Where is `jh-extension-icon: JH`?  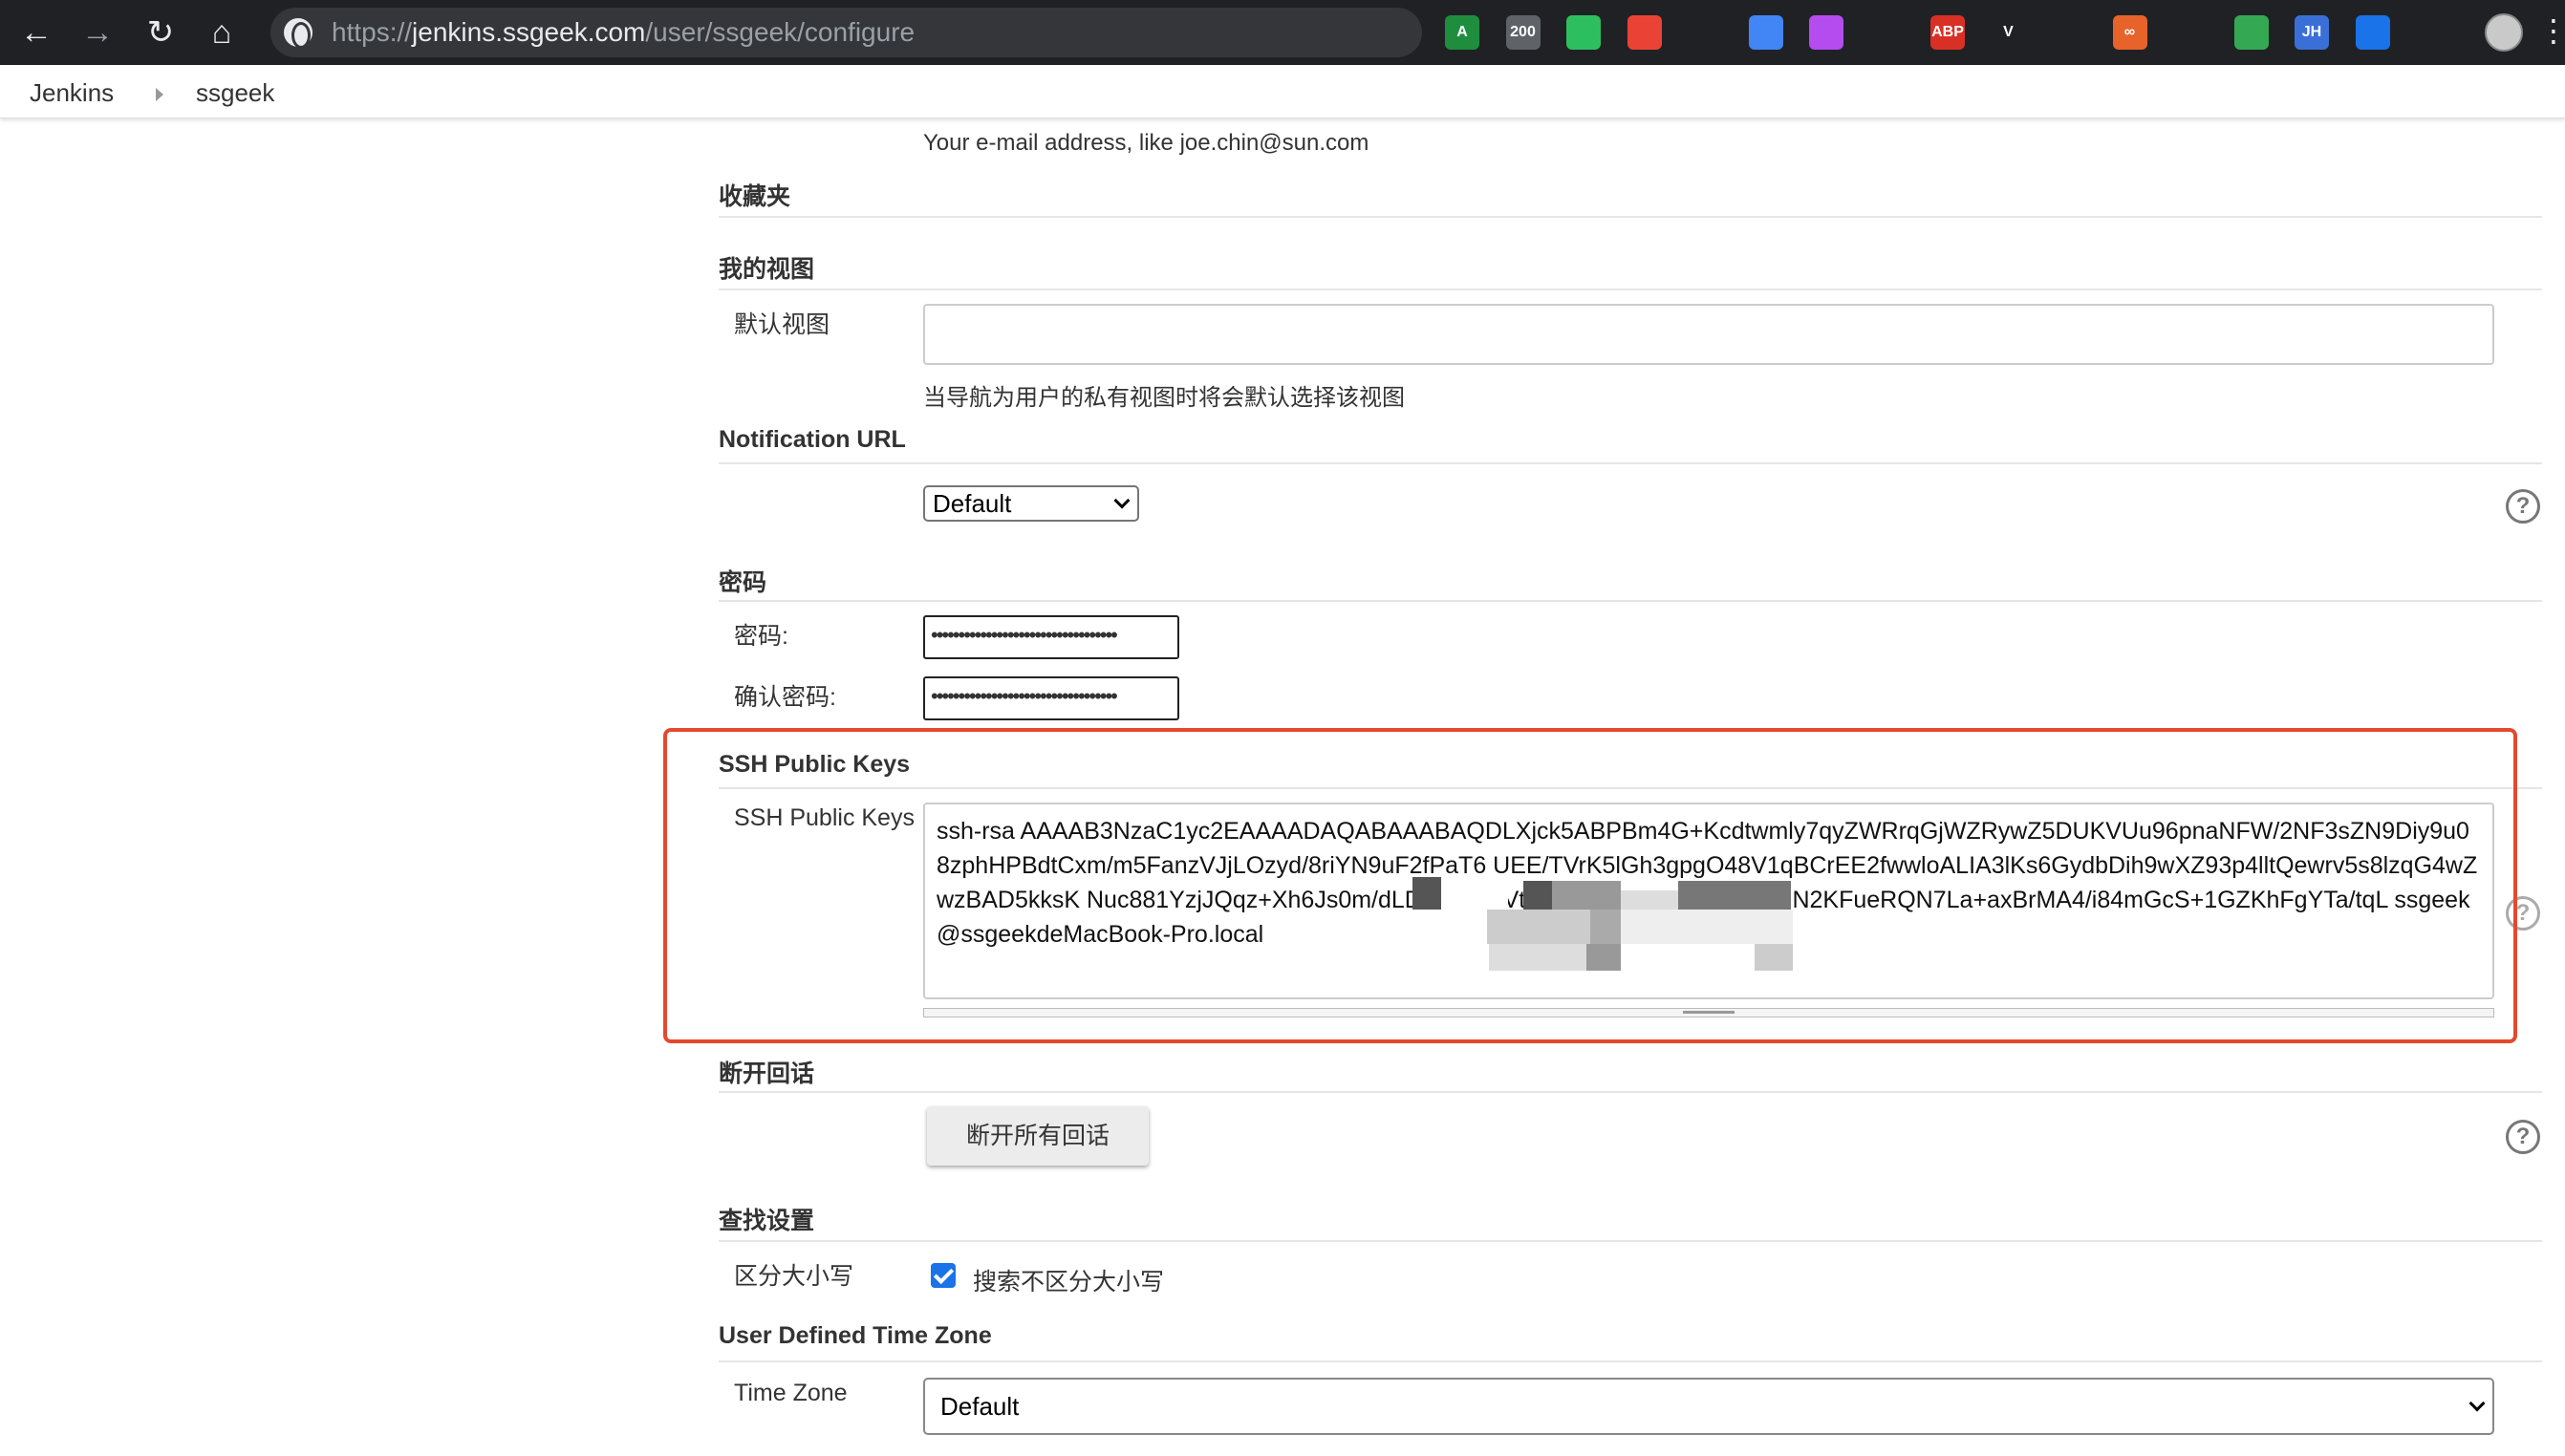
jh-extension-icon: JH is located at coordinates (2312, 33).